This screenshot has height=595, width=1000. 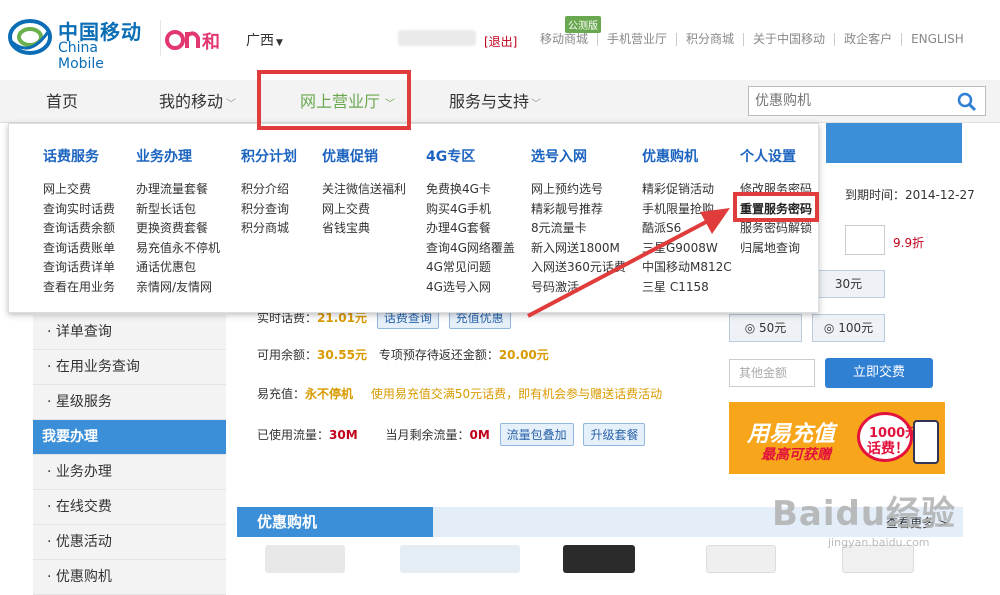 I want to click on menu-heading-promo: 优惠促销, so click(x=350, y=156).